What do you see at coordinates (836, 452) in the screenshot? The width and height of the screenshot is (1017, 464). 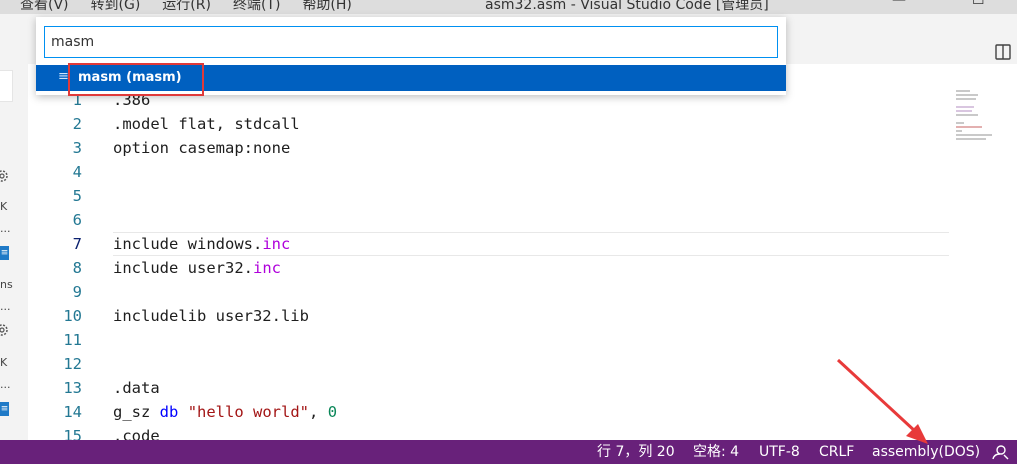 I see `eol-setting: CRLF` at bounding box center [836, 452].